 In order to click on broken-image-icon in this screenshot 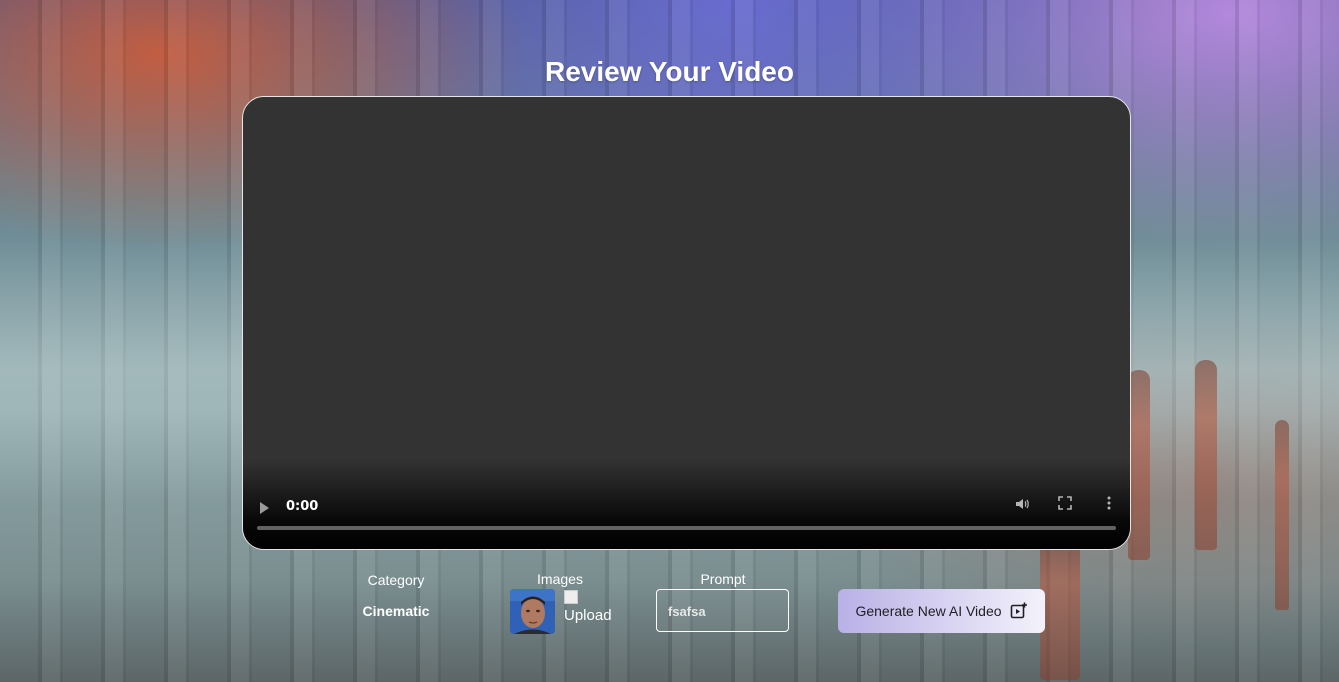, I will do `click(571, 597)`.